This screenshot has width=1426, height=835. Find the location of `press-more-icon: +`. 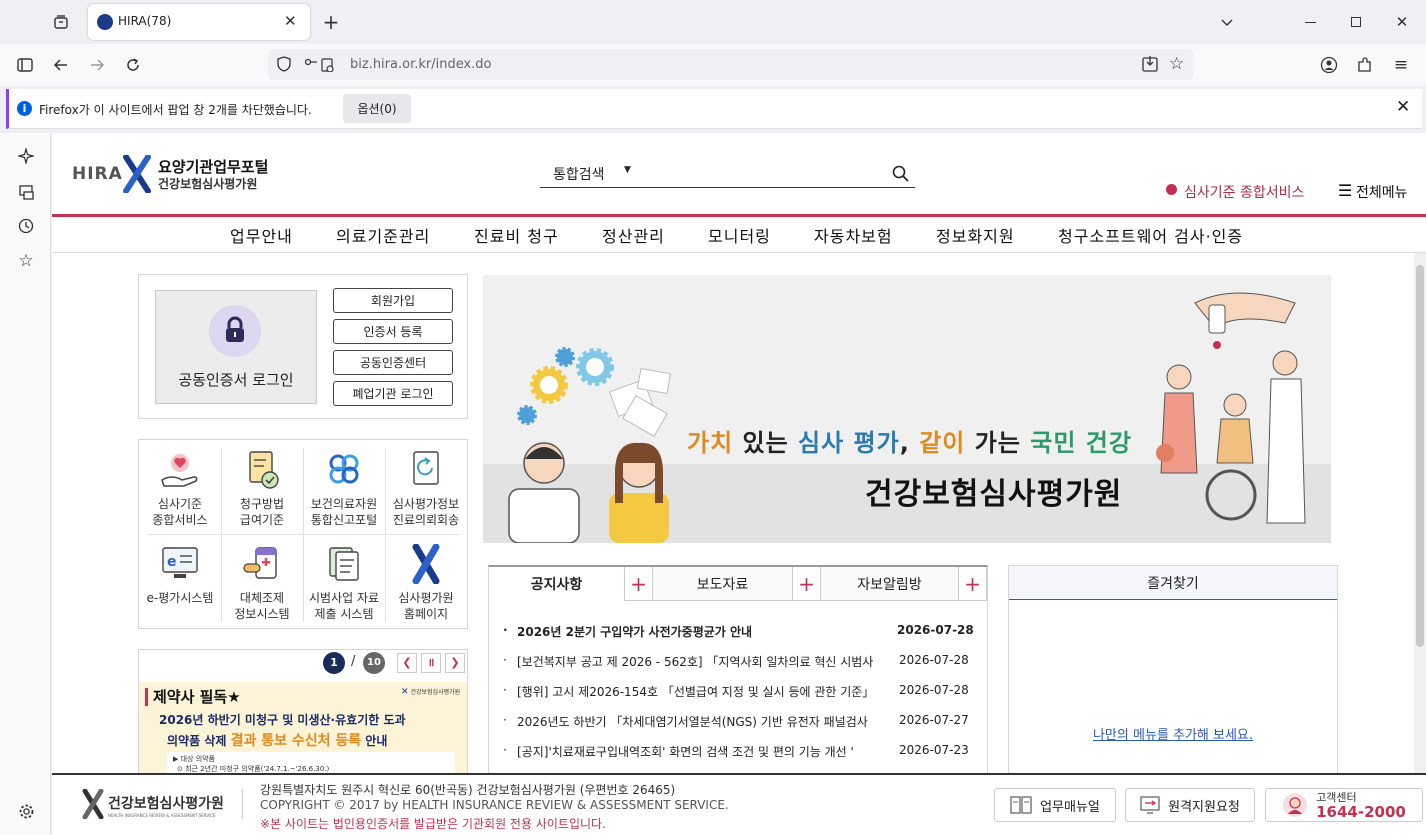

press-more-icon: + is located at coordinates (807, 584).